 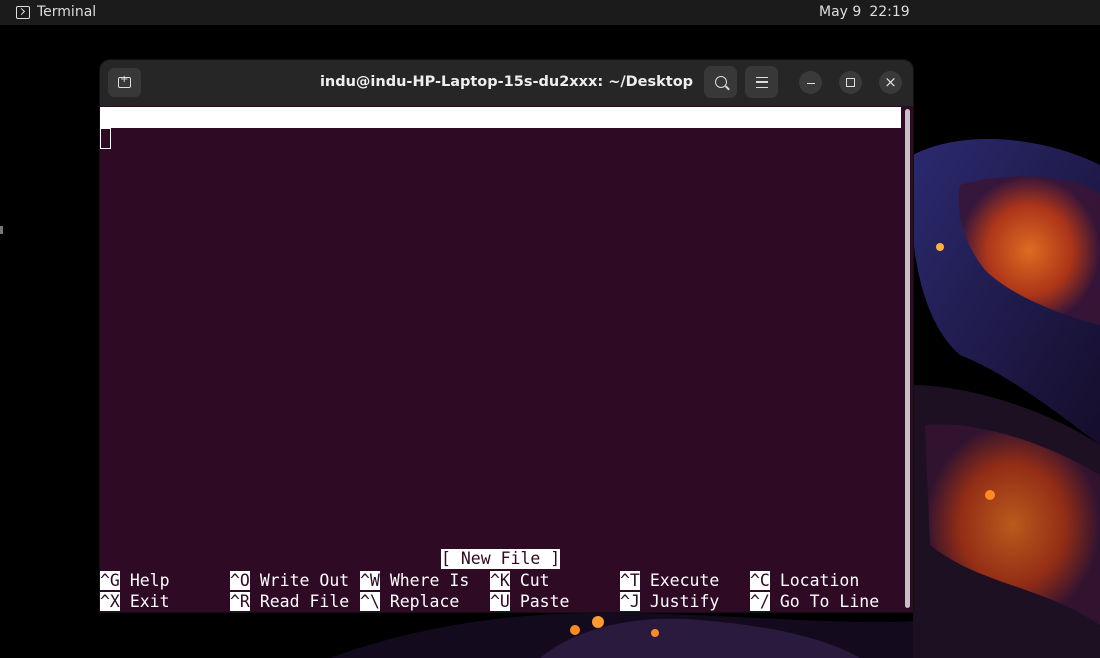 I want to click on shortcut-key: ^J, so click(x=630, y=601).